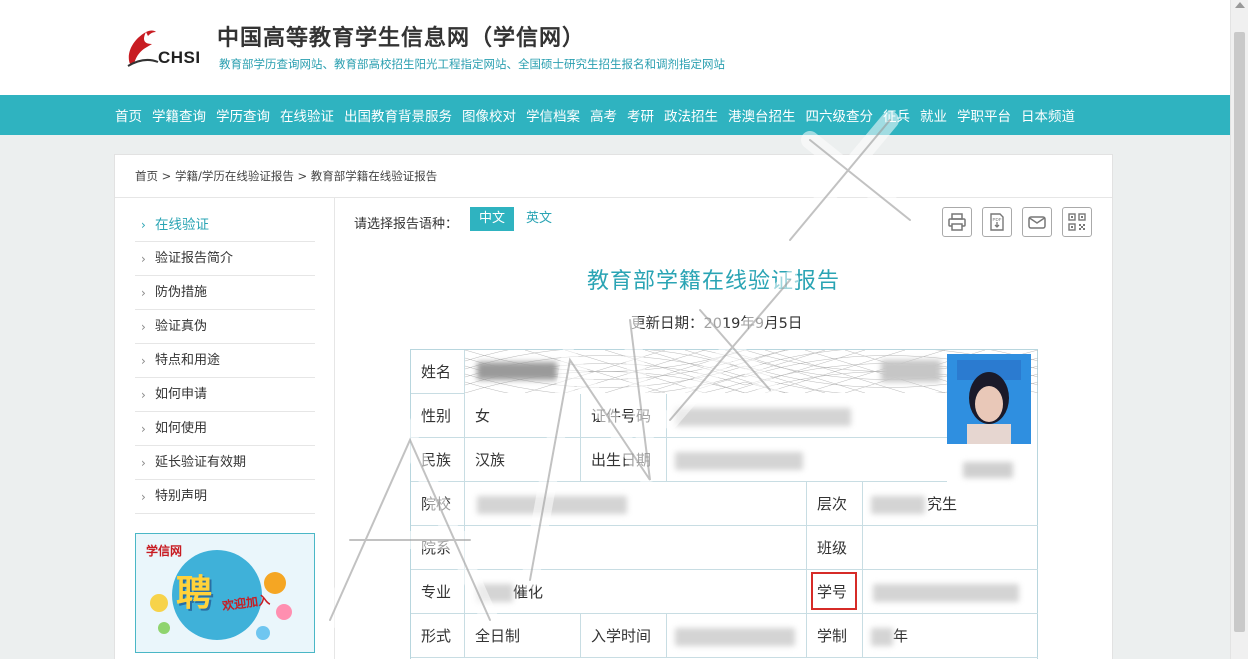 This screenshot has width=1248, height=659. What do you see at coordinates (933, 115) in the screenshot?
I see `nav-item-jobs: 就业` at bounding box center [933, 115].